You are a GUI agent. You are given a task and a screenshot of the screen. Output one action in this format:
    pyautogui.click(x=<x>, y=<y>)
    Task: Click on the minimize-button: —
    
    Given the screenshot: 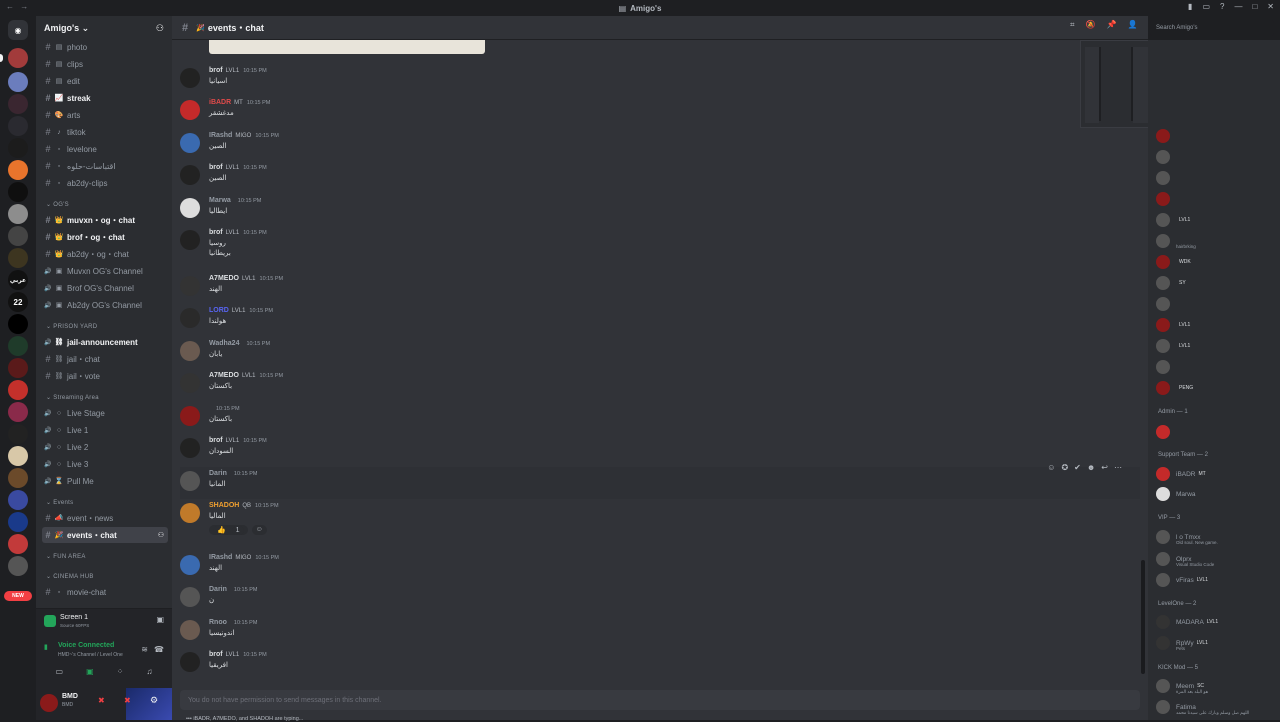 What is the action you would take?
    pyautogui.click(x=1238, y=6)
    